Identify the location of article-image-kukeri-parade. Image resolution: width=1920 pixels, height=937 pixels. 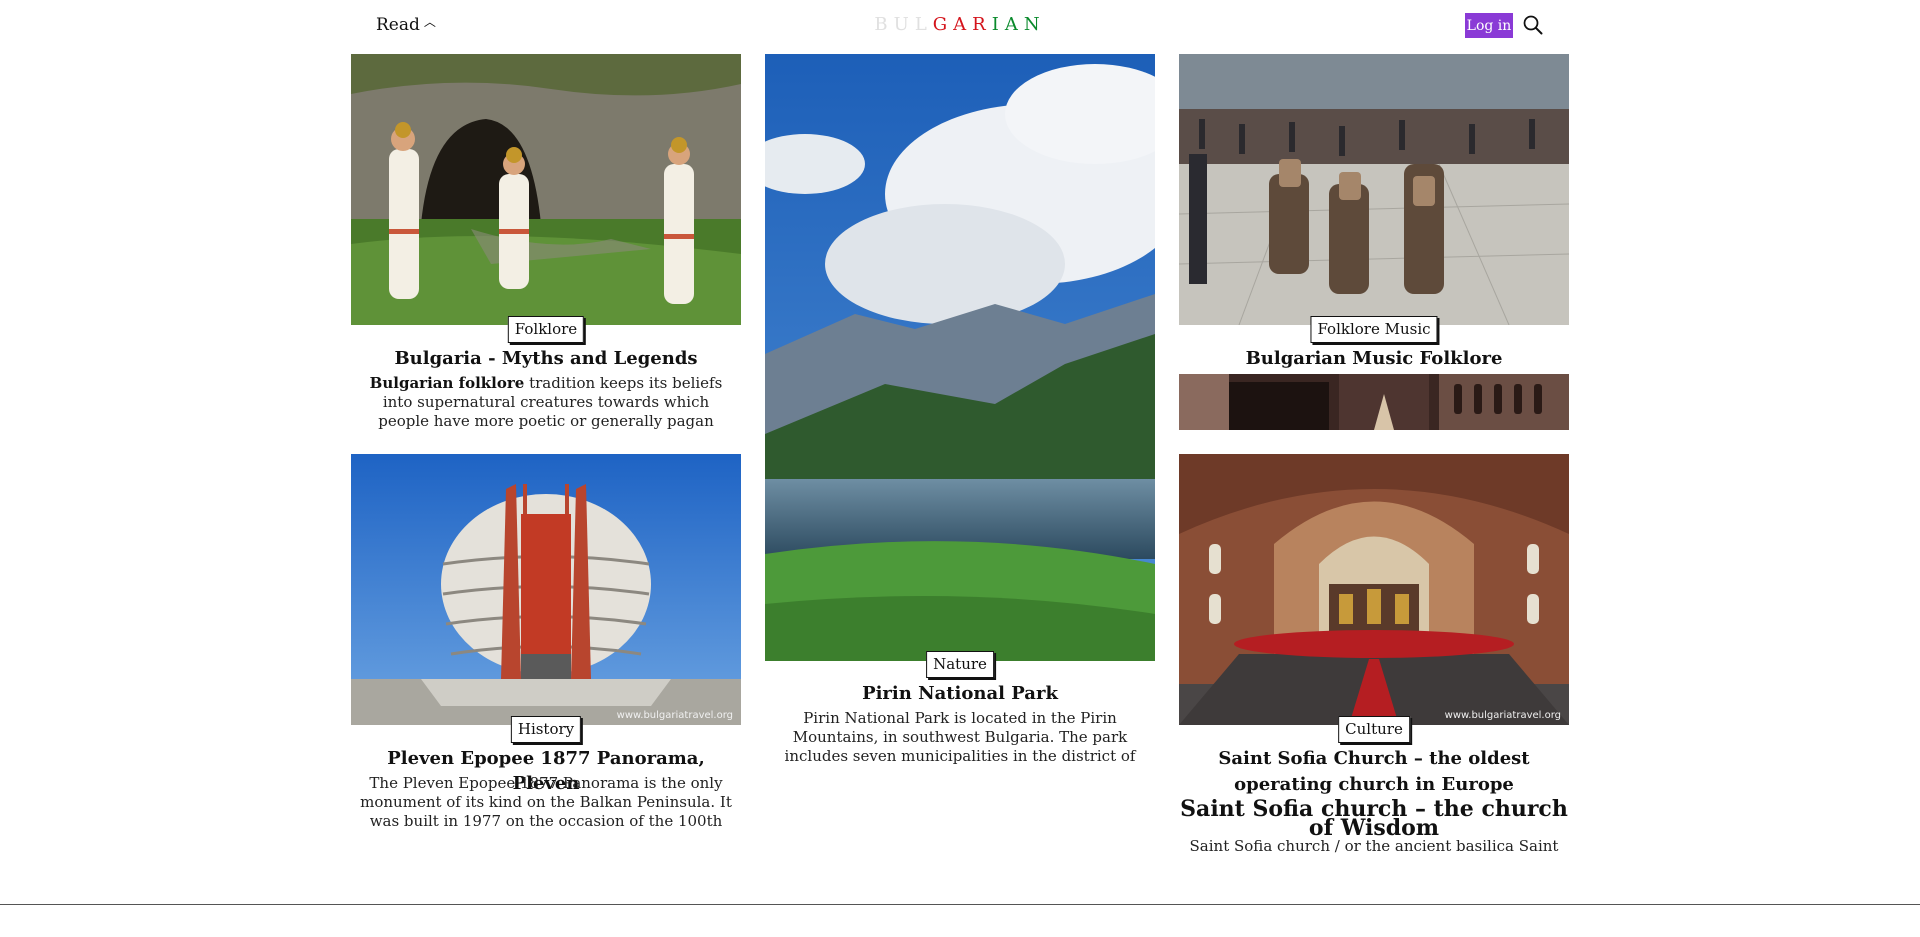
(1374, 189).